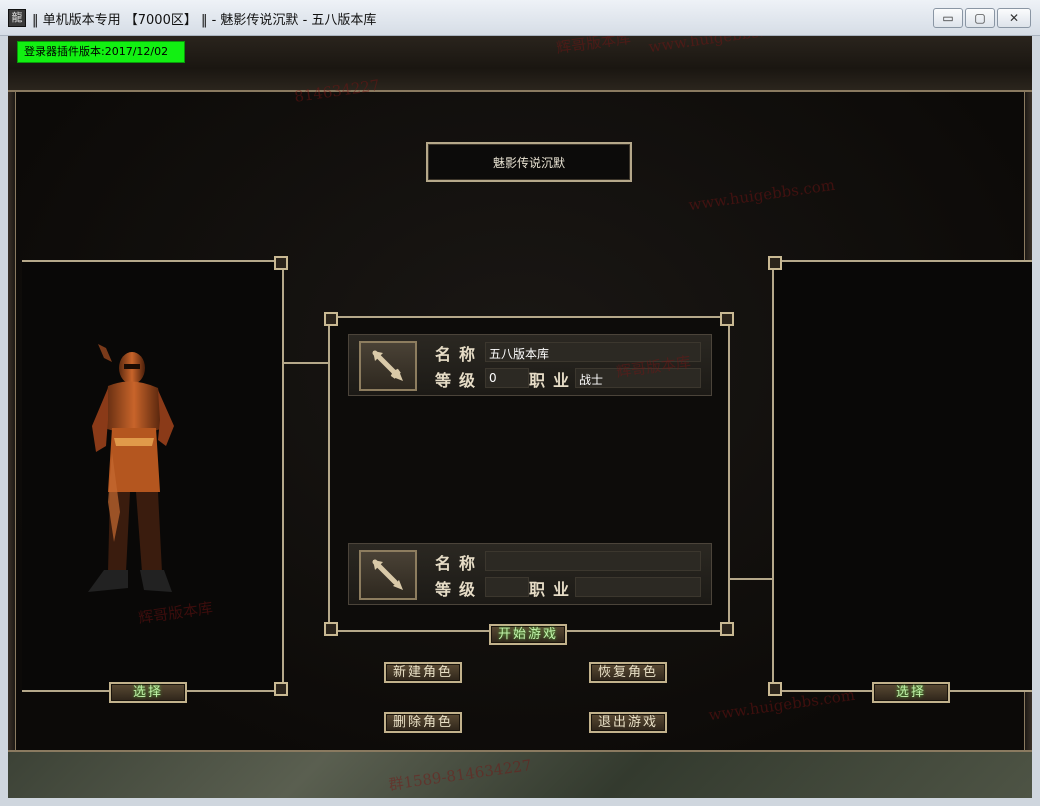 The height and width of the screenshot is (806, 1040). Describe the element at coordinates (520, 774) in the screenshot. I see `frame-bottom` at that location.